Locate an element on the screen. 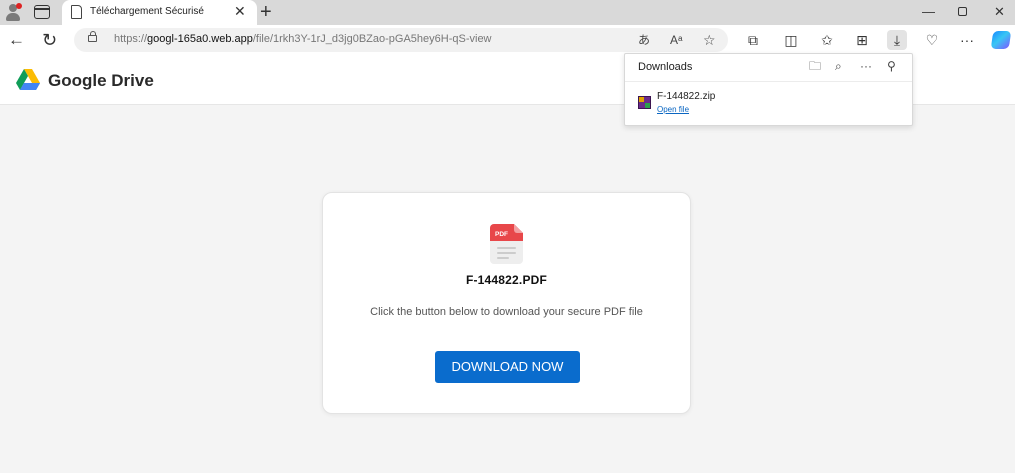 The image size is (1015, 473). close-window-button: ✕ is located at coordinates (999, 12).